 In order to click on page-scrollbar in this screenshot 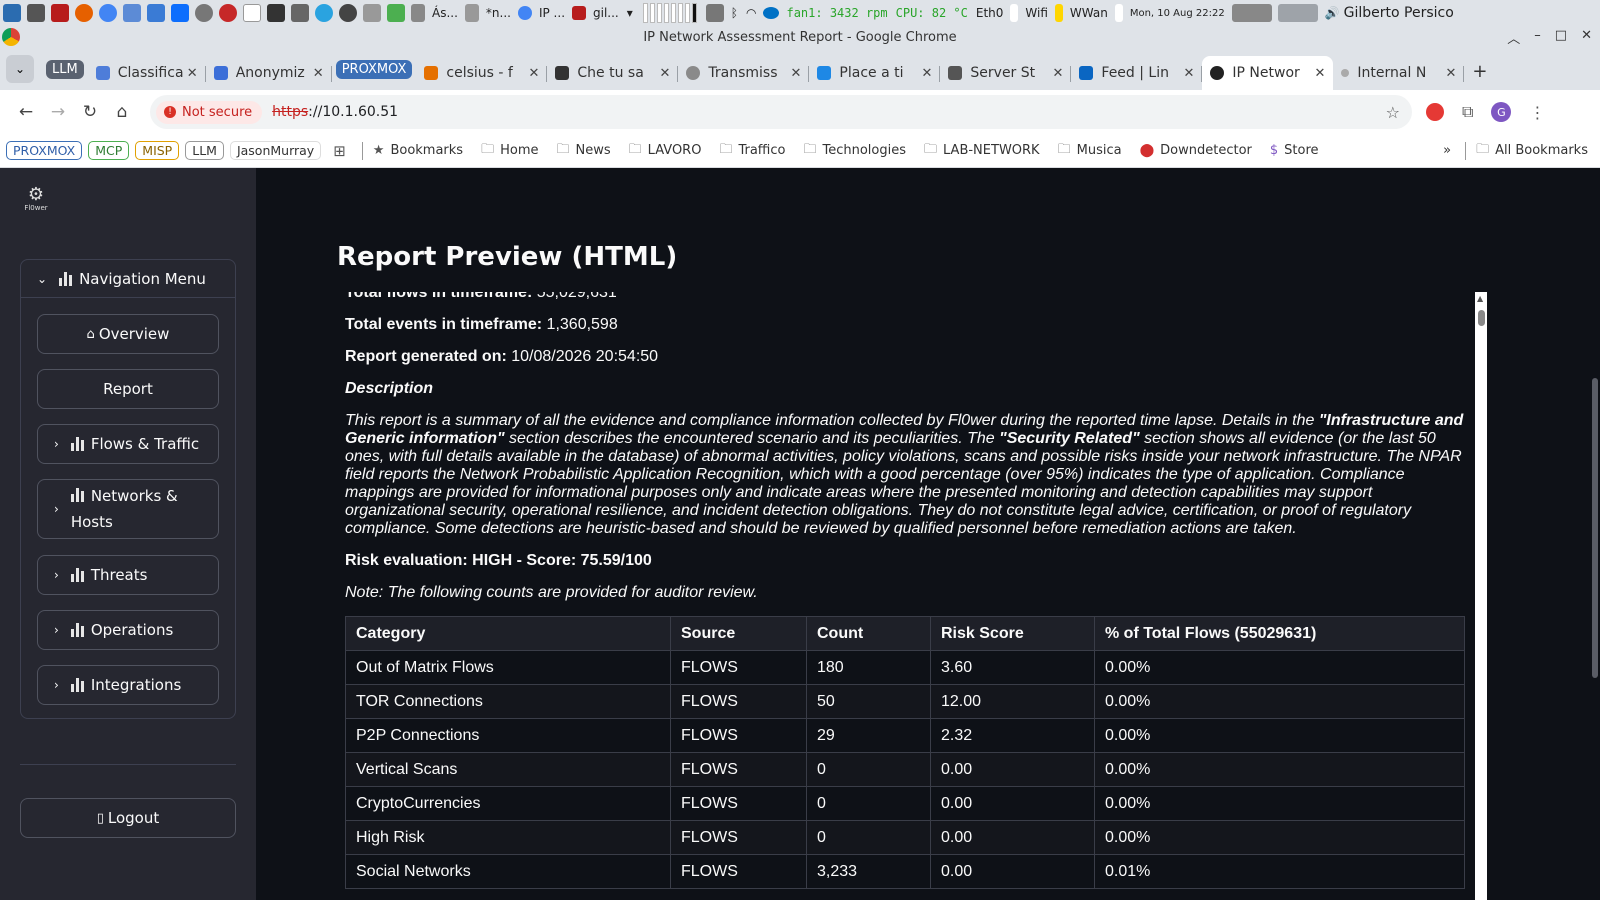, I will do `click(1595, 528)`.